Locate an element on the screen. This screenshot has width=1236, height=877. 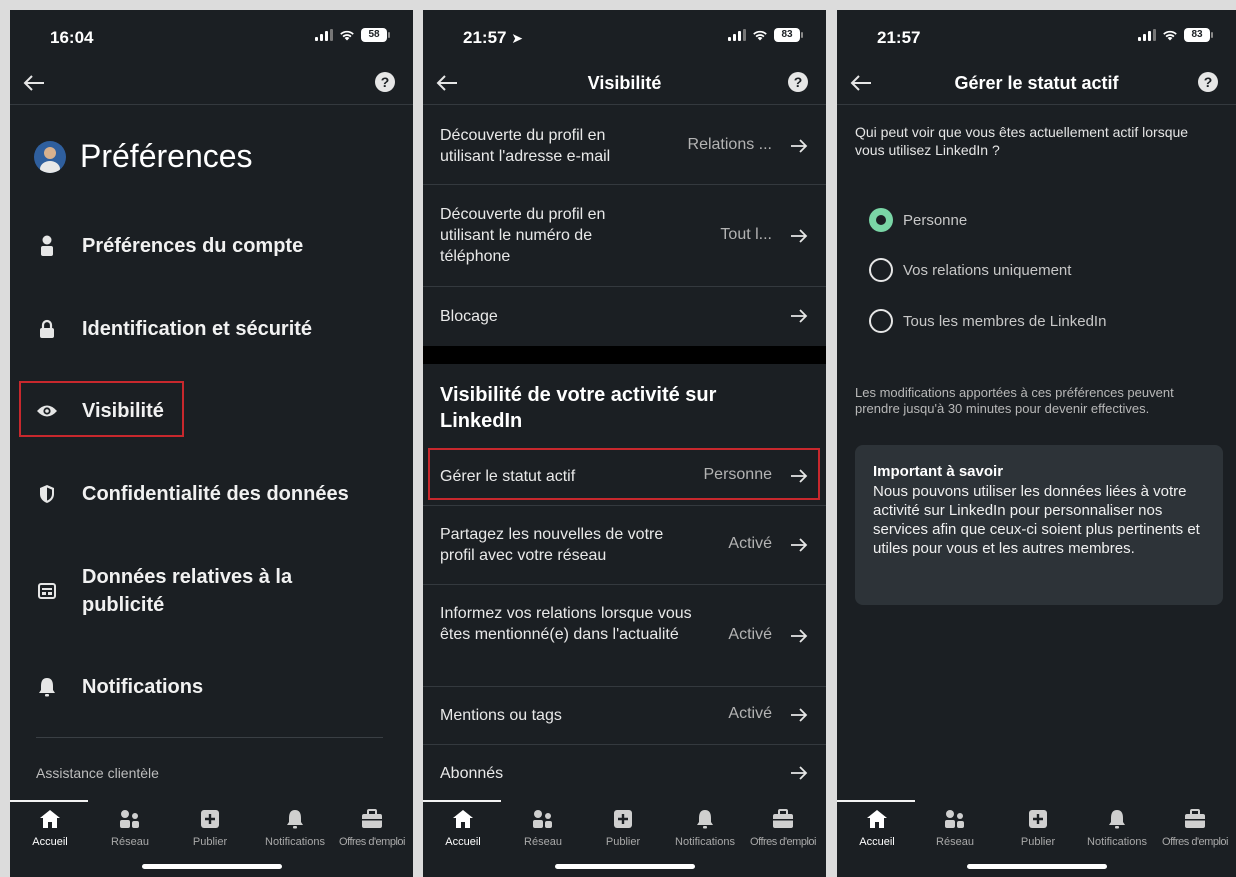
lock-icon is located at coordinates (47, 329).